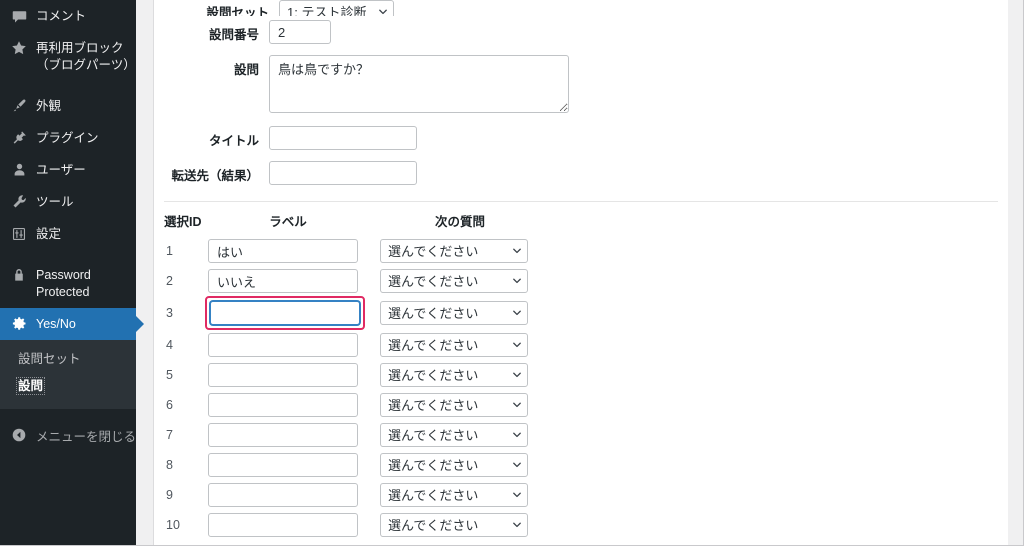  I want to click on choice-id: 10, so click(173, 525).